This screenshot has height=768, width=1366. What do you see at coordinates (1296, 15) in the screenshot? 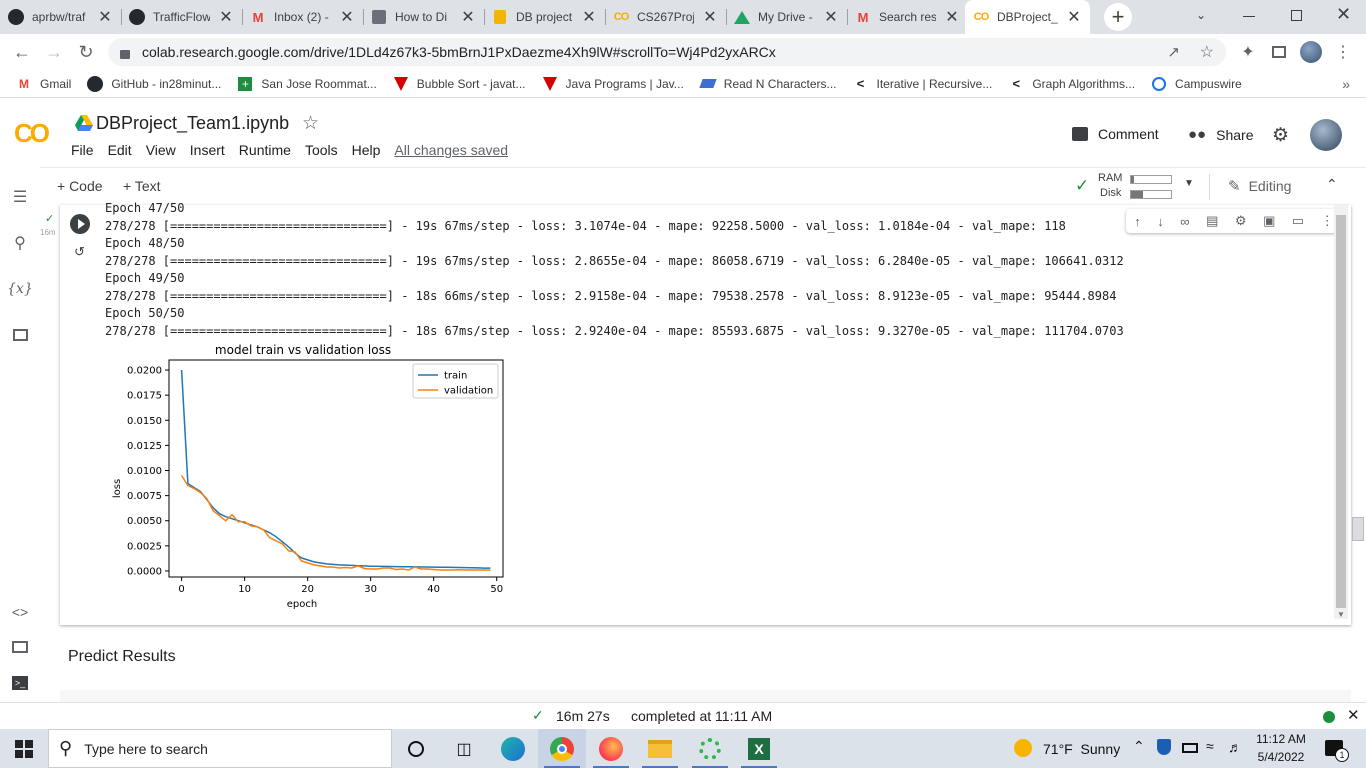
I see `restore-icon` at bounding box center [1296, 15].